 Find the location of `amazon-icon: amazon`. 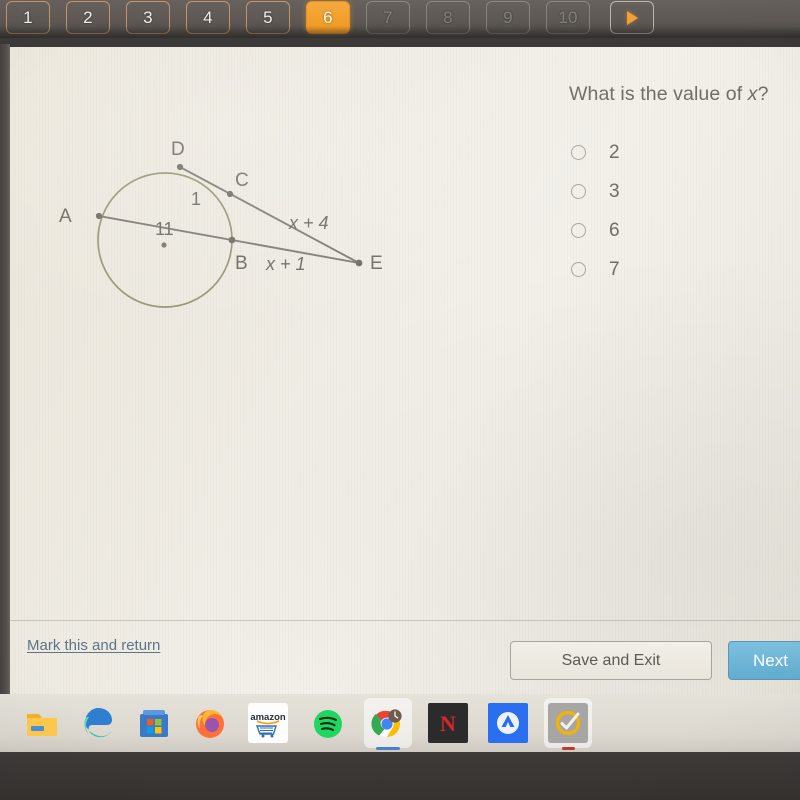

amazon-icon: amazon is located at coordinates (268, 725).